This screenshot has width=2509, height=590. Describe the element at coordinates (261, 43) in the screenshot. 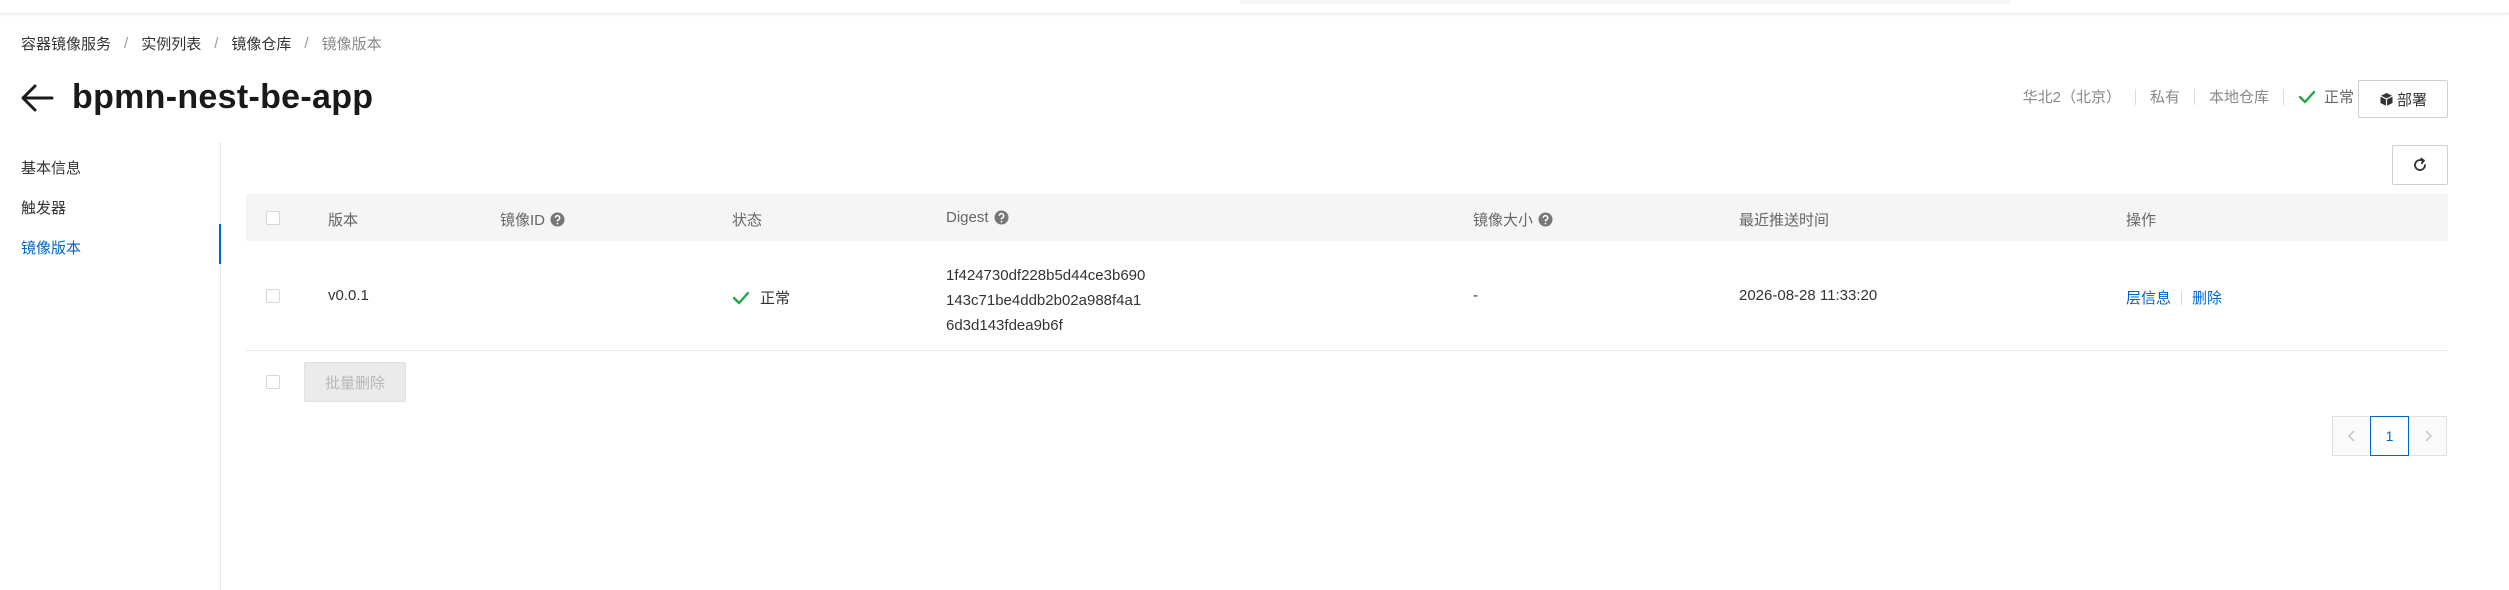

I see `breadcrumb-item-repositories: 镜像仓库` at that location.